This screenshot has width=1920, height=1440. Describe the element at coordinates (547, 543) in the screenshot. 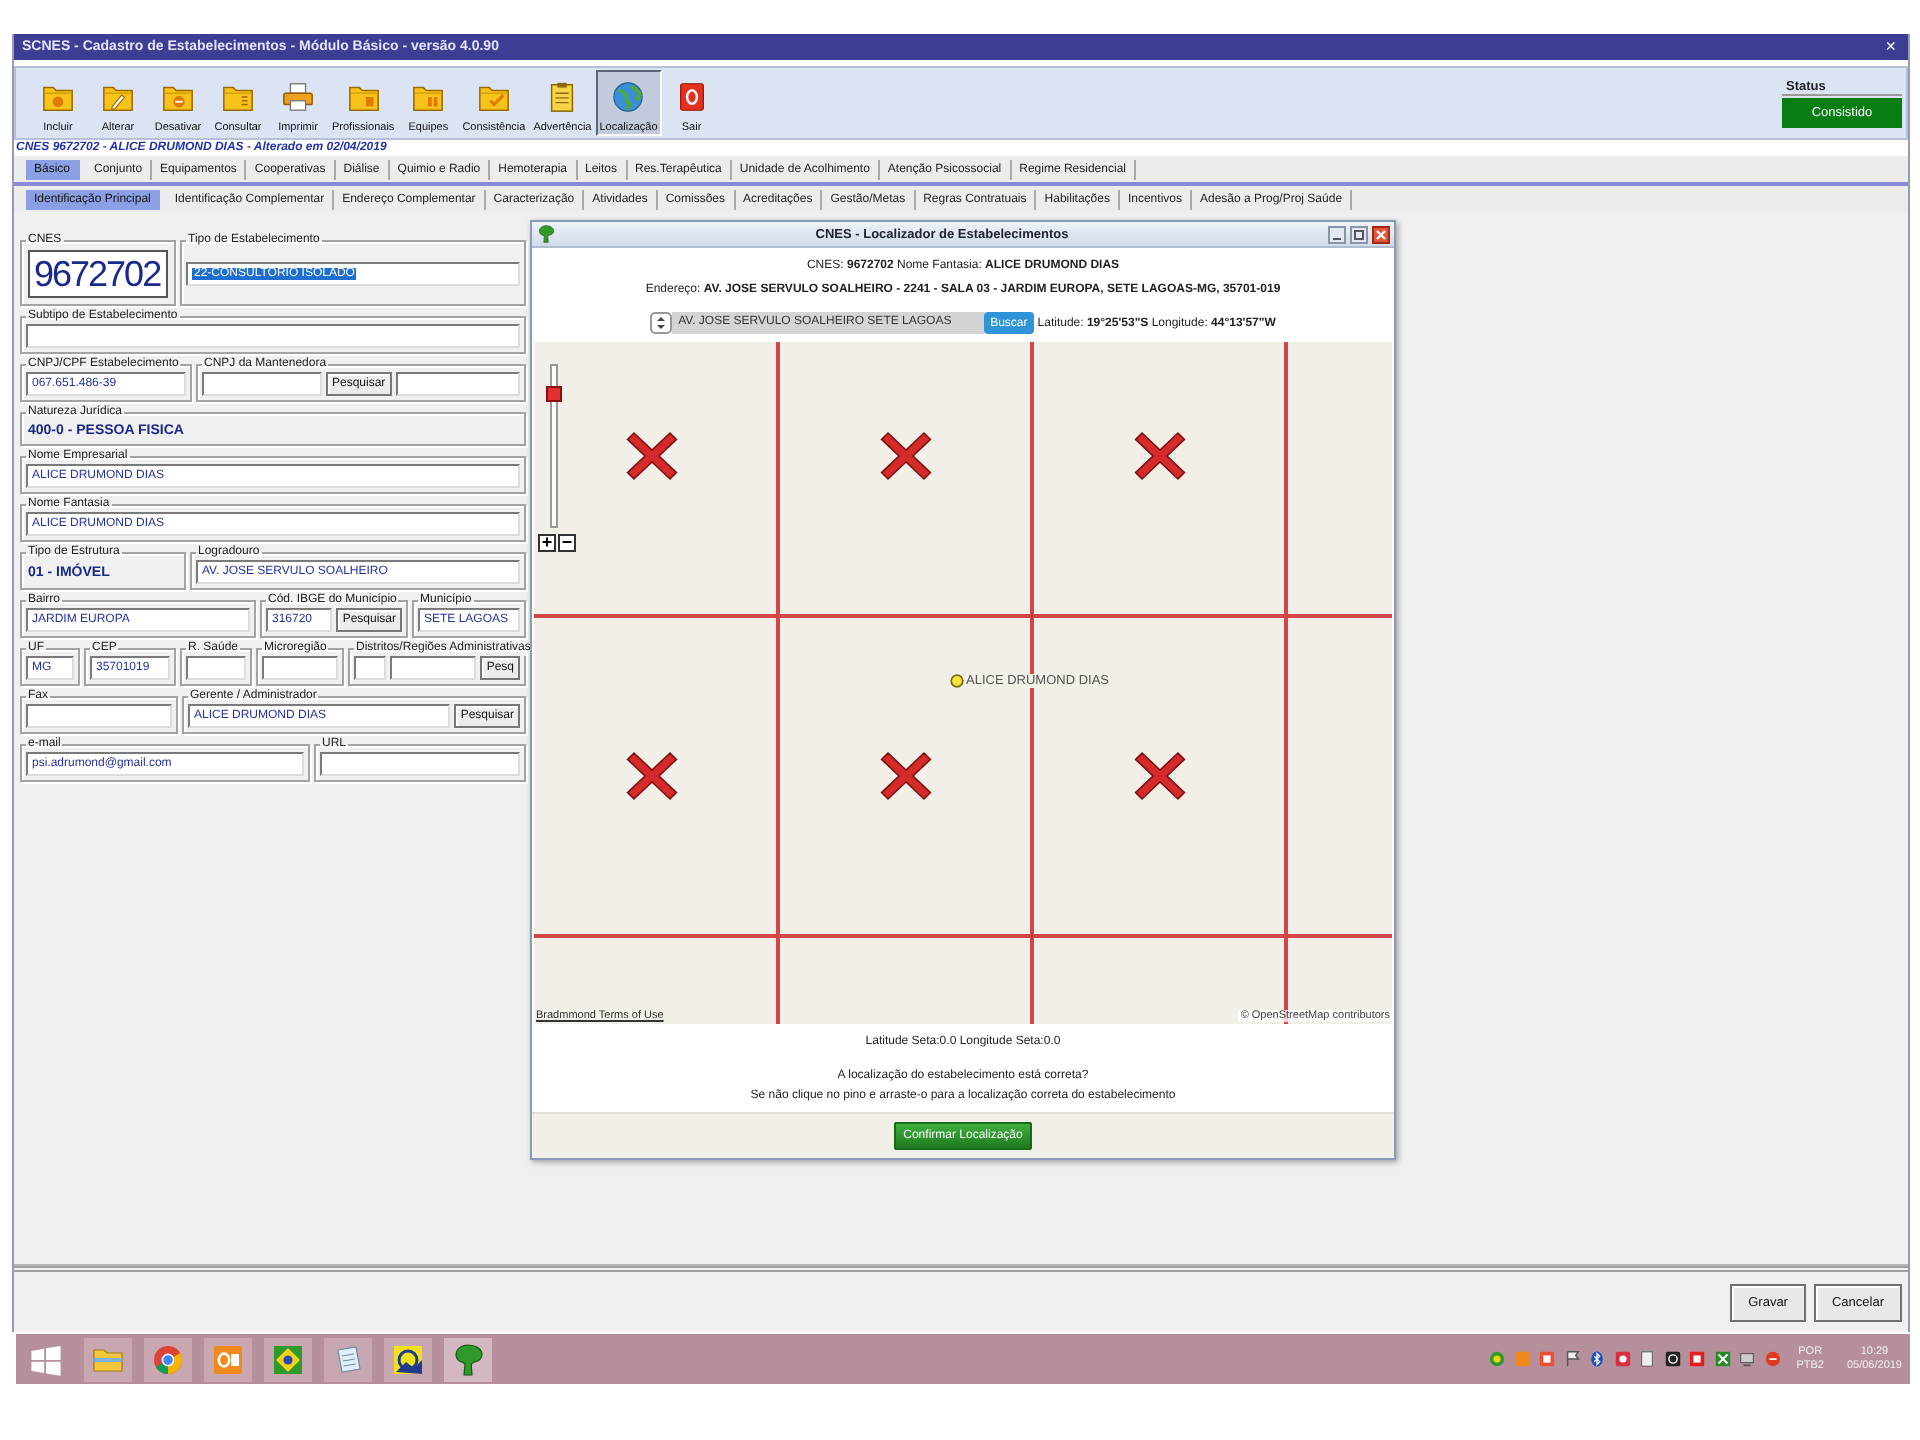

I see `zoom-in-button: +` at that location.